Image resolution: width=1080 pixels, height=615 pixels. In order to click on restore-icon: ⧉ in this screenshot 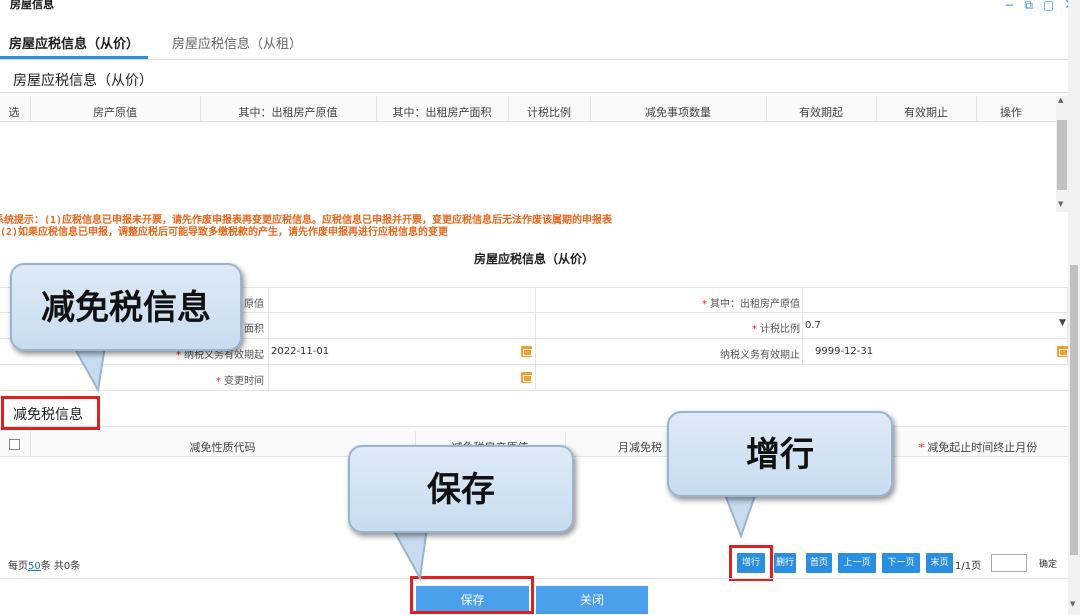, I will do `click(1028, 6)`.